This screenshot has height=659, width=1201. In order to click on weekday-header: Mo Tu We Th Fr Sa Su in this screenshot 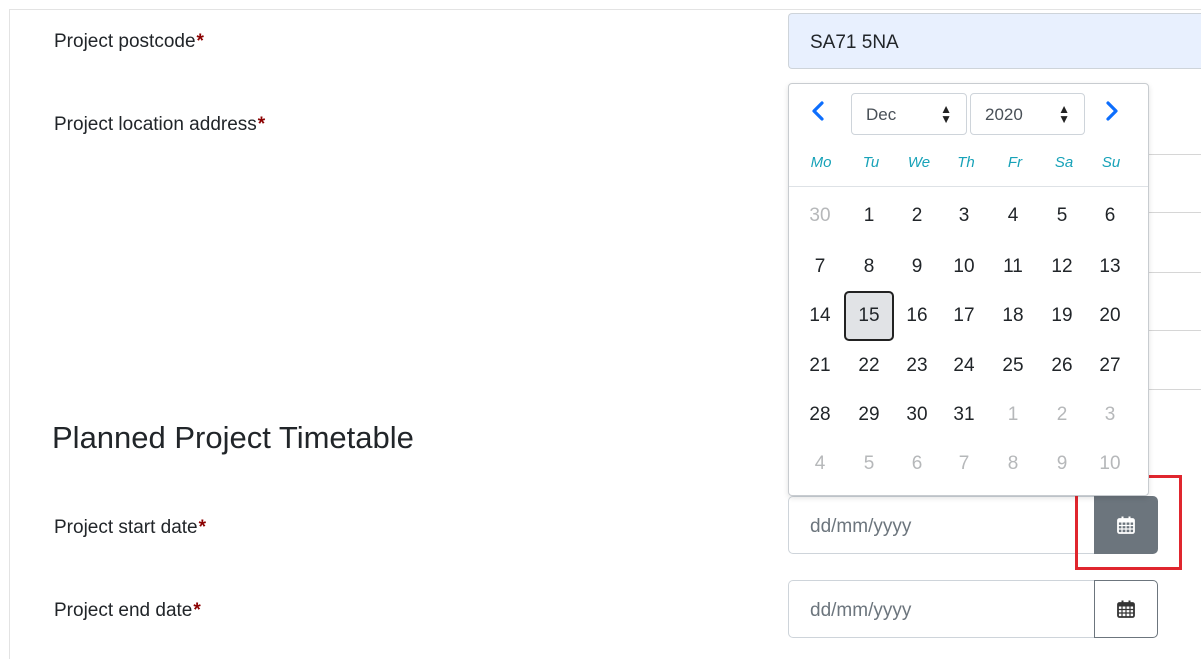, I will do `click(969, 168)`.